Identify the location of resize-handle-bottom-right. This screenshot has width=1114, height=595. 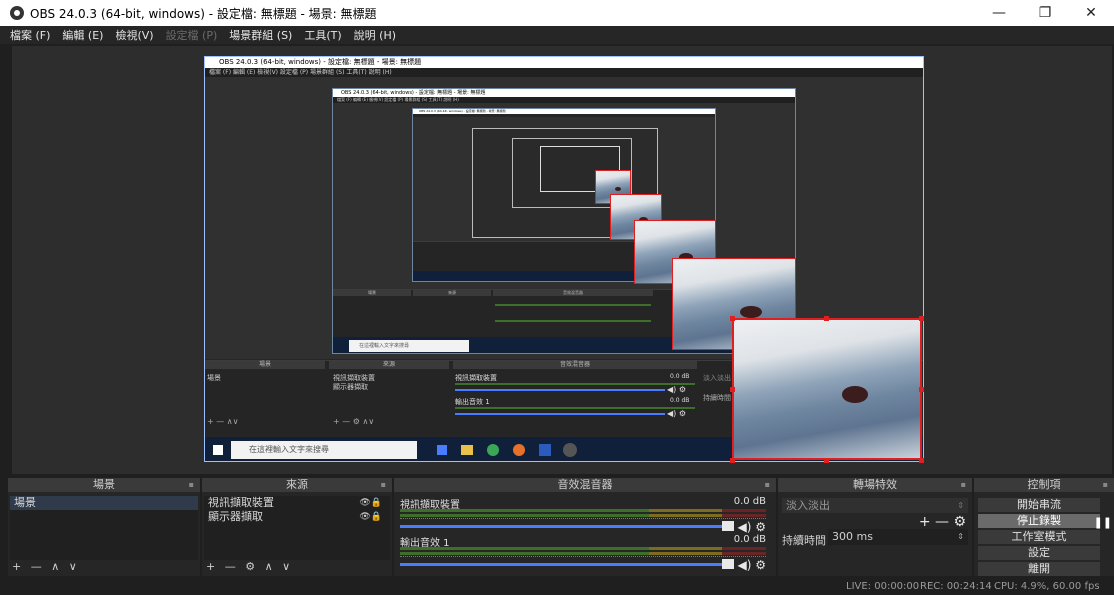
(921, 460).